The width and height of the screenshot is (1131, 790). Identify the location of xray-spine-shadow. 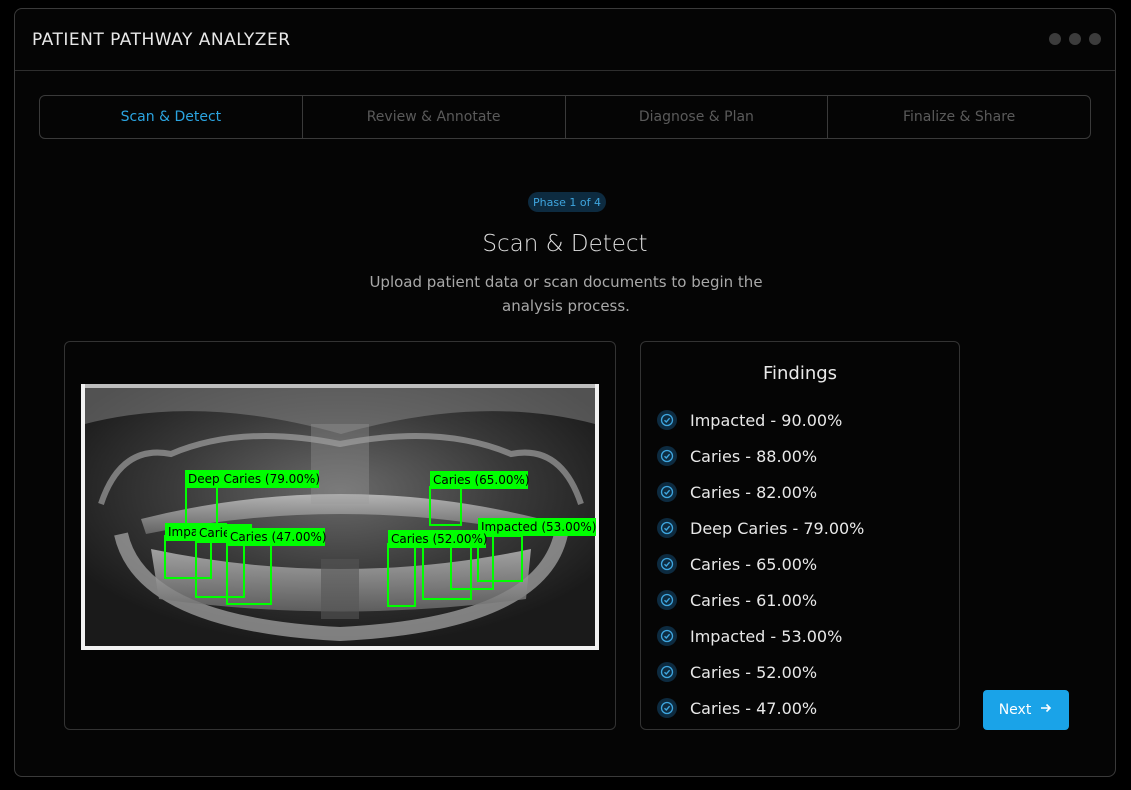
(340, 589).